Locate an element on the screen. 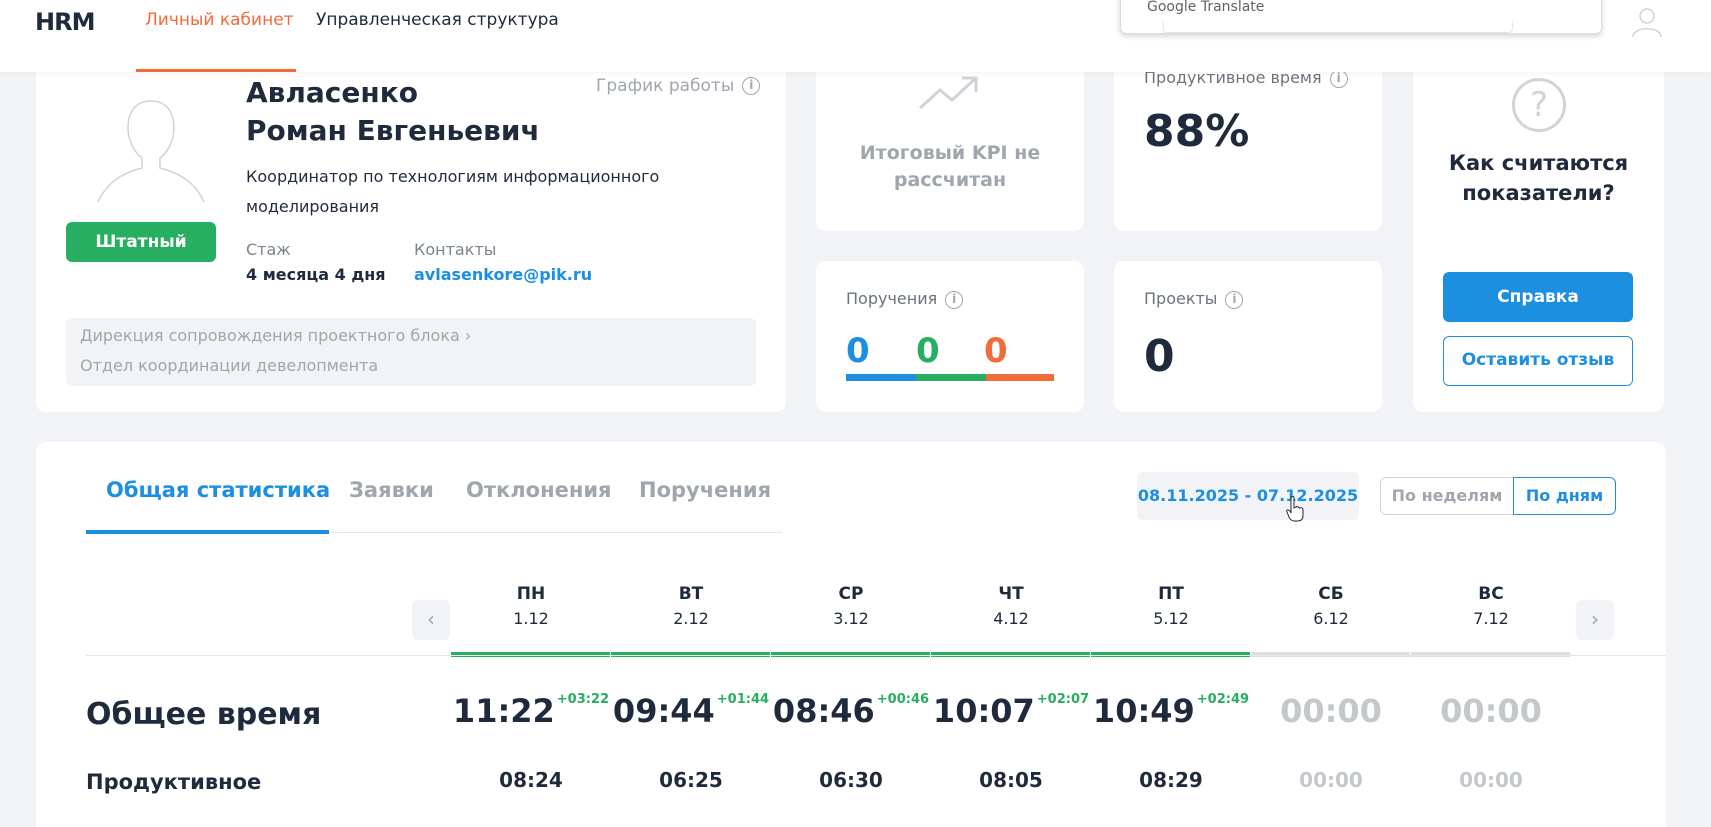  user-avatar-icon is located at coordinates (1647, 21).